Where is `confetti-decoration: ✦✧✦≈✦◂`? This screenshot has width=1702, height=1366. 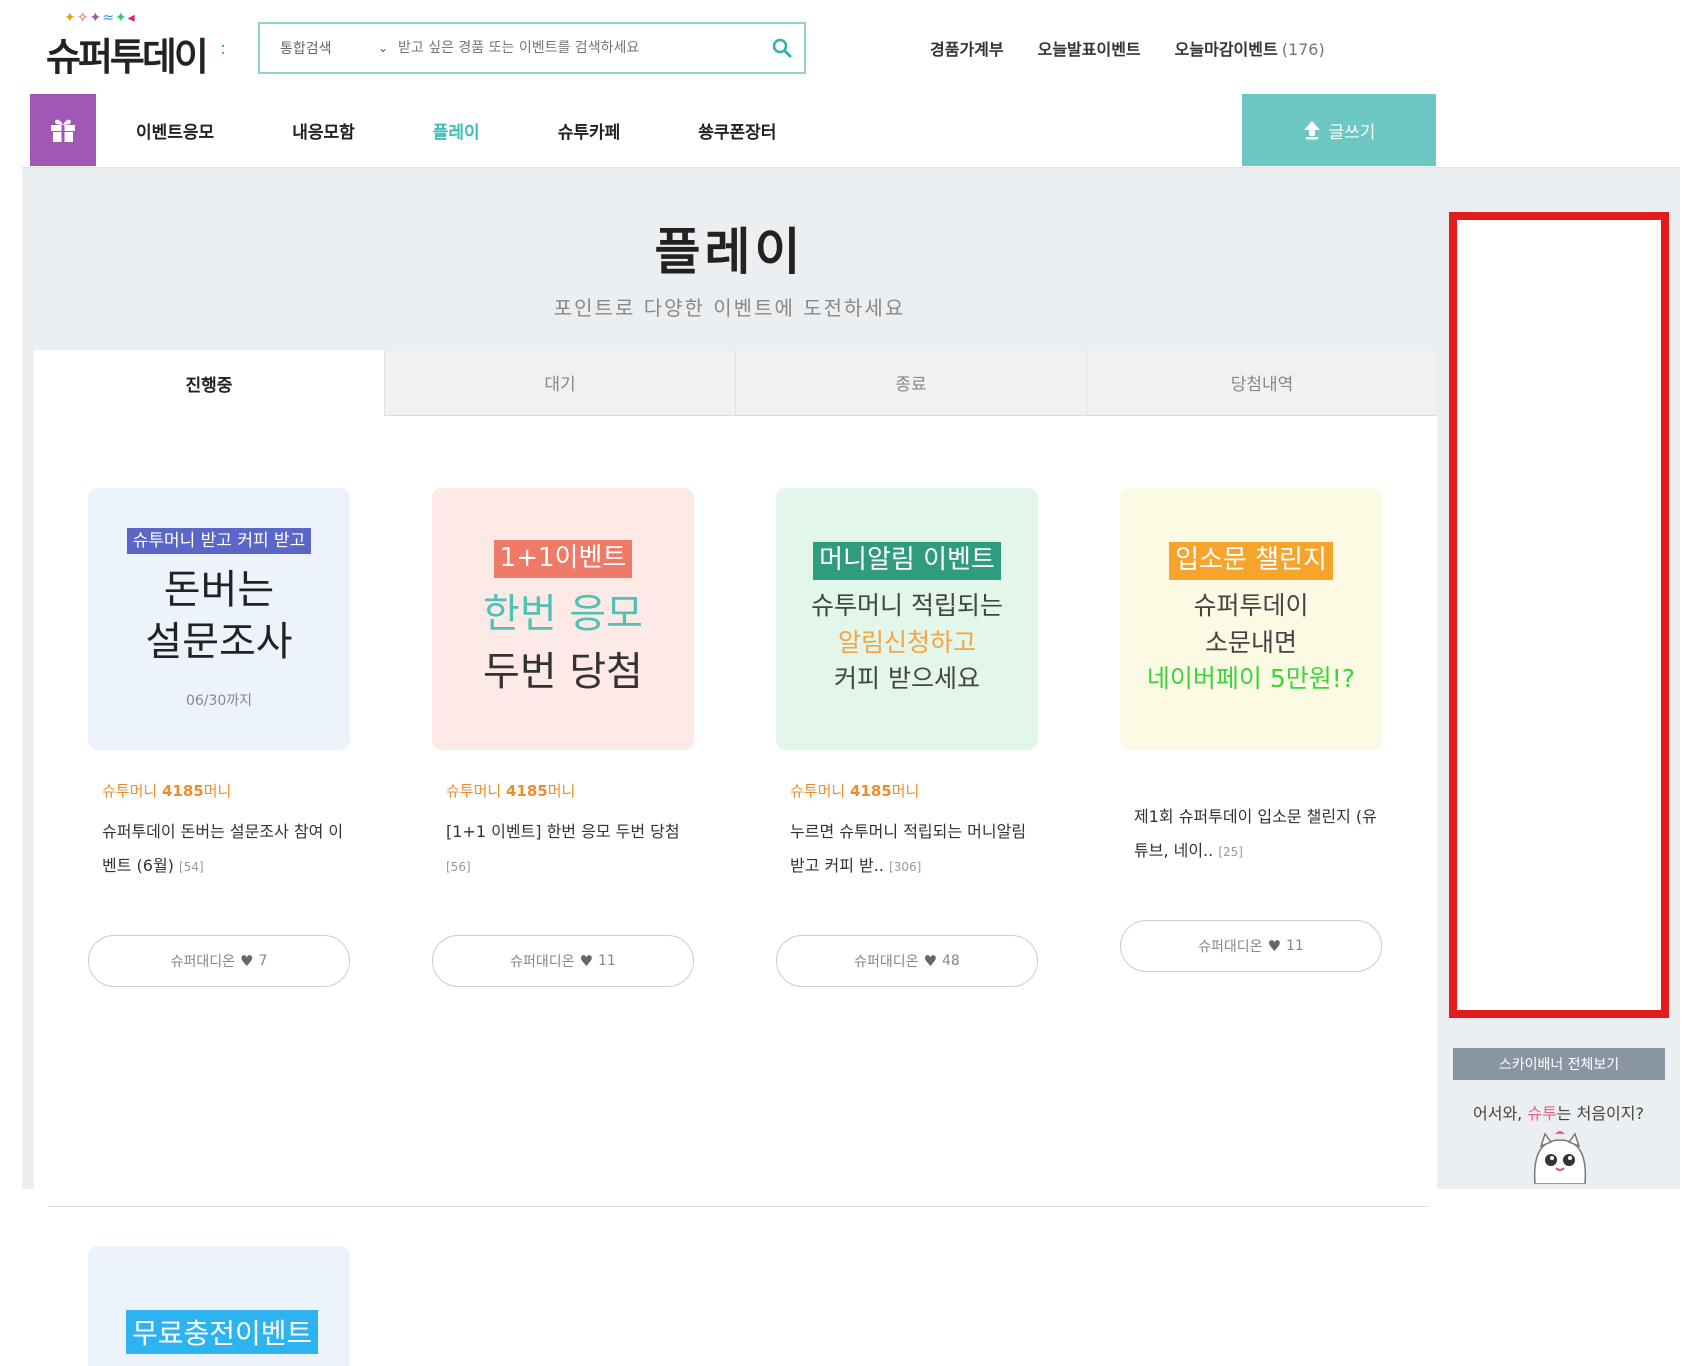 confetti-decoration: ✦✧✦≈✦◂ is located at coordinates (100, 18).